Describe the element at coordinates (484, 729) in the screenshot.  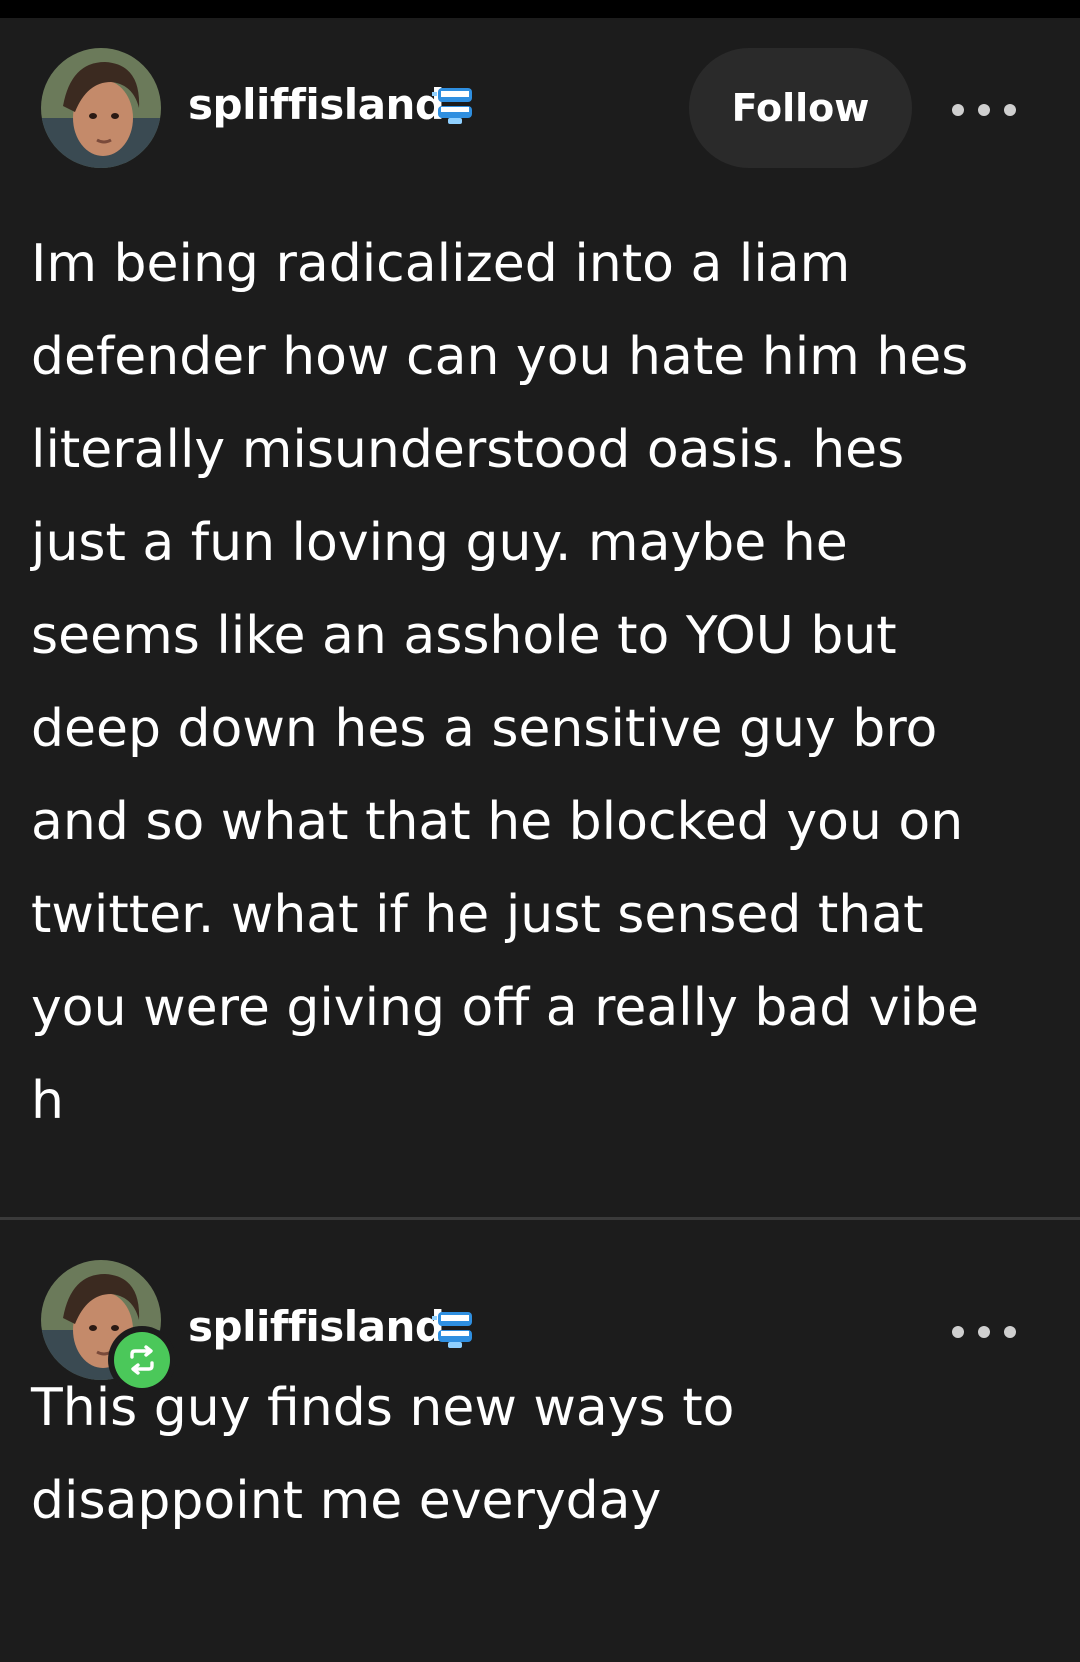
I see `post-text-line: deep down hes a sensitive guy bro` at that location.